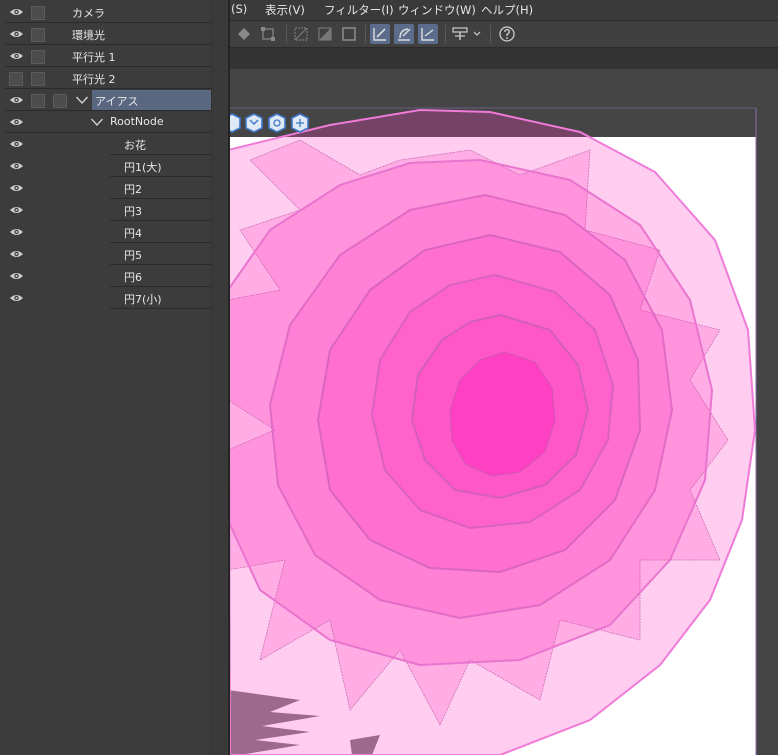 This screenshot has height=755, width=778. Describe the element at coordinates (133, 255) in the screenshot. I see `layer-name: 円5` at that location.